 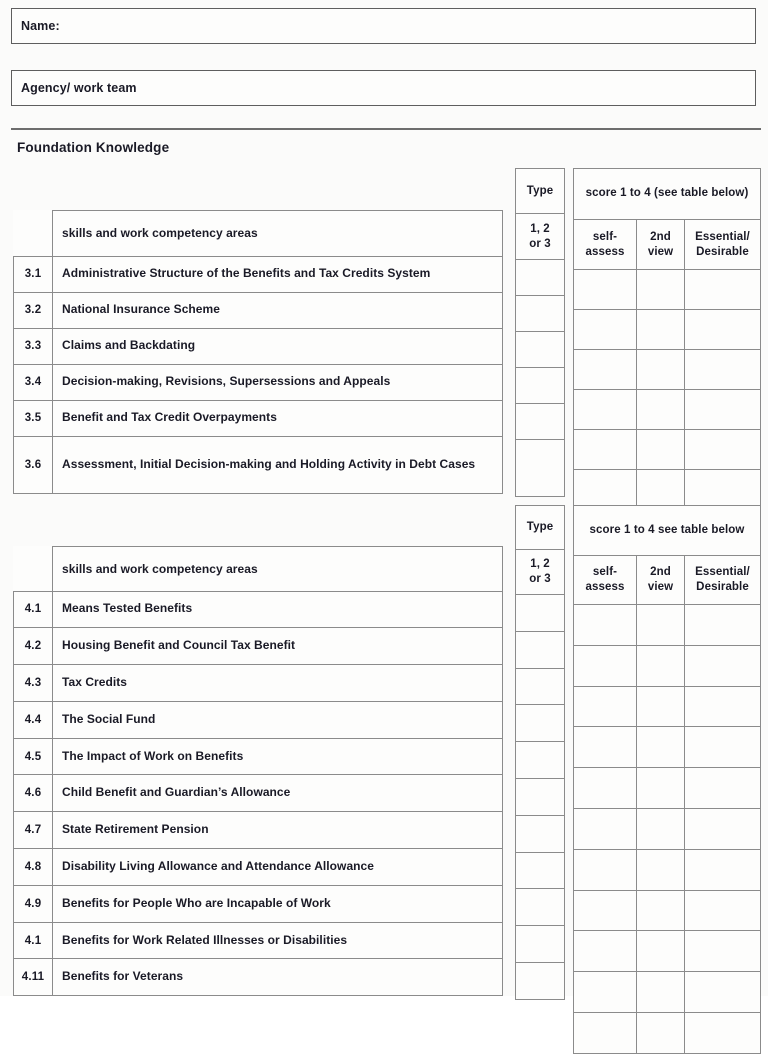 What do you see at coordinates (277, 346) in the screenshot?
I see `row-skill-label: Claims and Backdating` at bounding box center [277, 346].